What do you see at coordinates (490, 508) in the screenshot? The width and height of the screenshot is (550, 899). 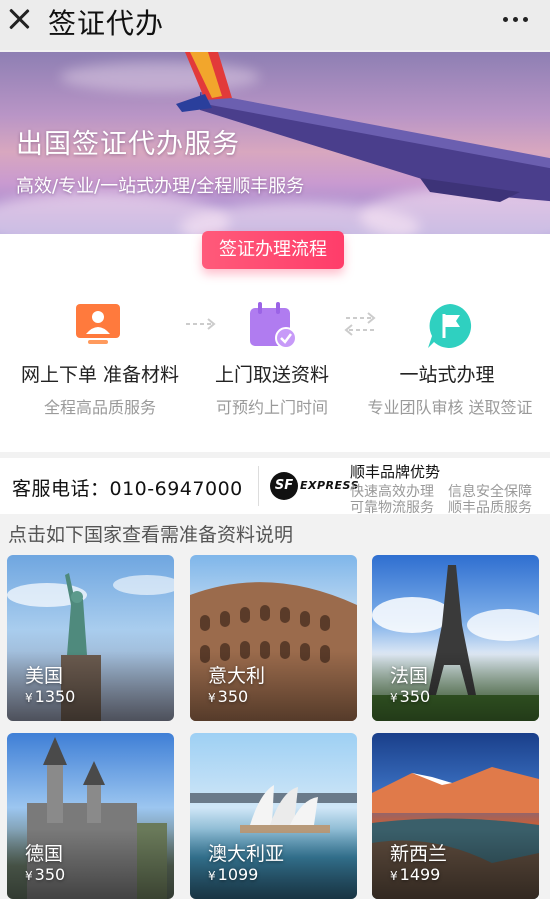 I see `sf-feature: 顺丰品质服务` at bounding box center [490, 508].